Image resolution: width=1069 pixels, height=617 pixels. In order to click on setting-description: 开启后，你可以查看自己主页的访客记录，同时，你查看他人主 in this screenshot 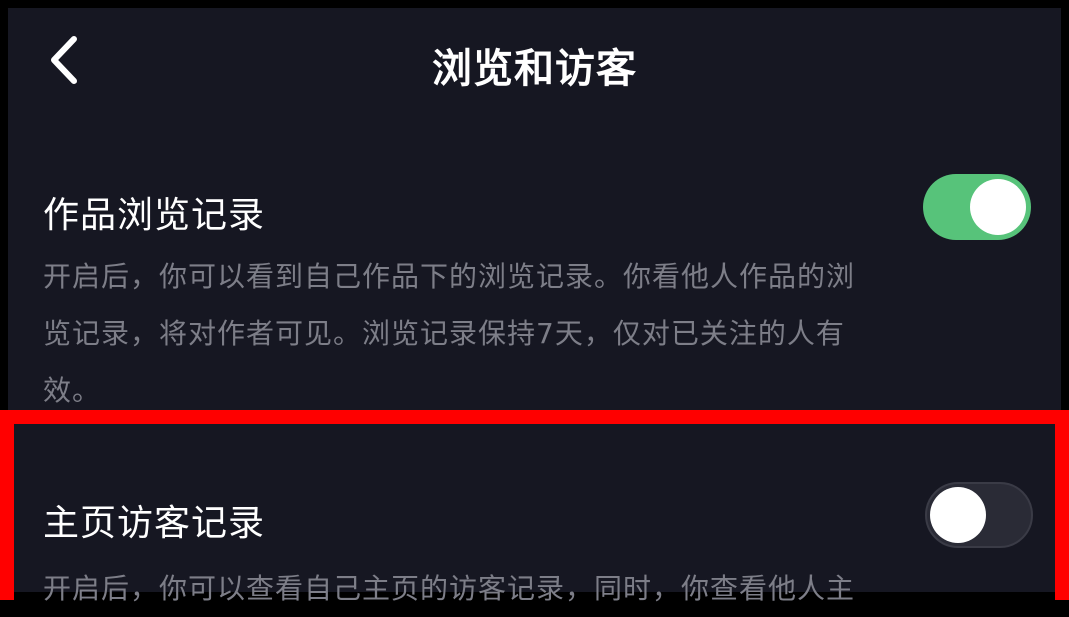, I will do `click(538, 588)`.